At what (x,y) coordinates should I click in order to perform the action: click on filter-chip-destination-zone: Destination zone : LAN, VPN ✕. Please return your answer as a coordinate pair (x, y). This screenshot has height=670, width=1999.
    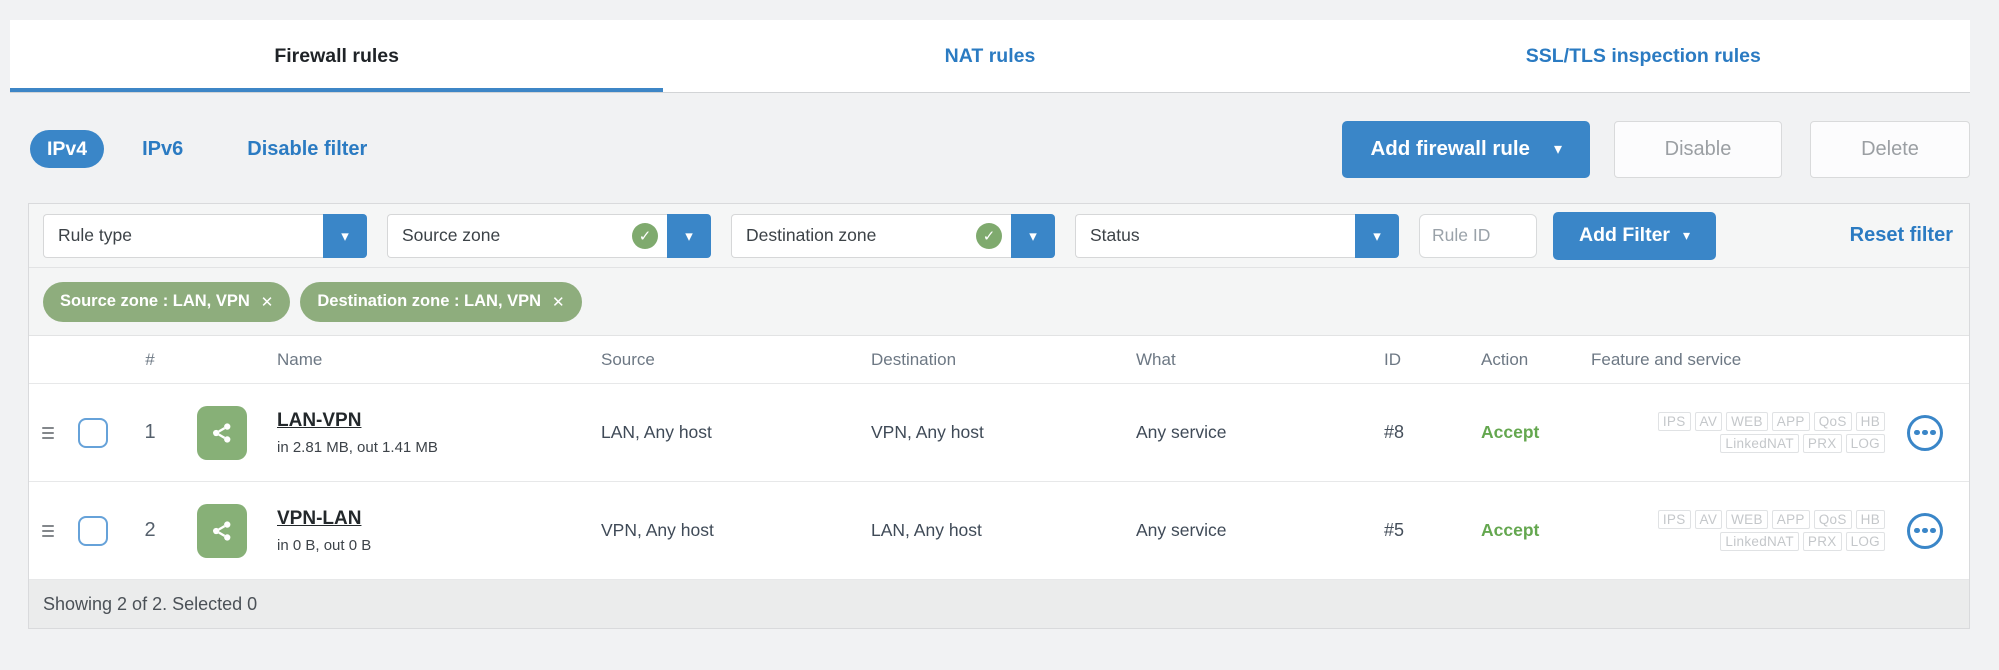
    Looking at the image, I should click on (441, 301).